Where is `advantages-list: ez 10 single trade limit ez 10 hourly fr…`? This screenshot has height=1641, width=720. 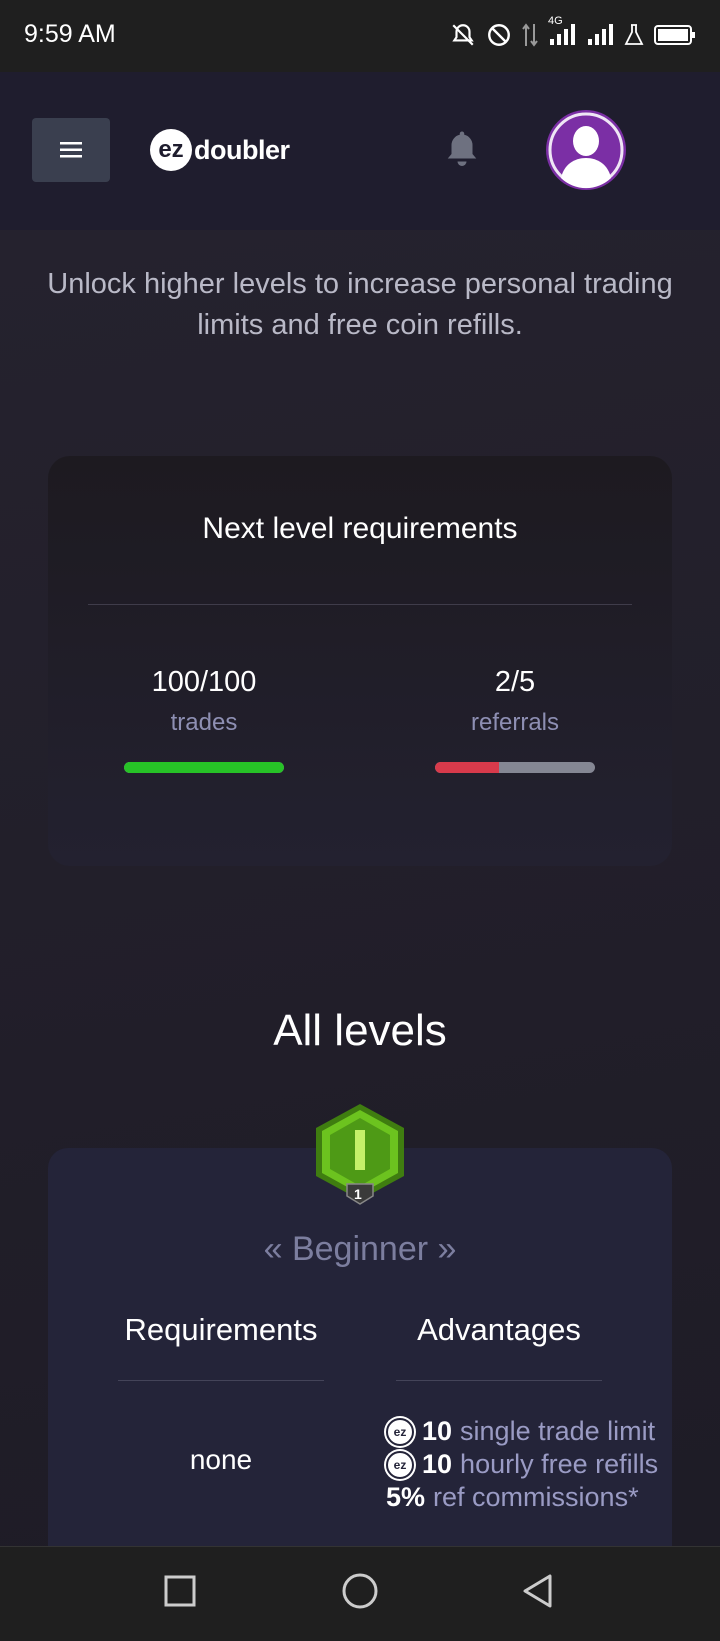 advantages-list: ez 10 single trade limit ez 10 hourly fr… is located at coordinates (551, 1464).